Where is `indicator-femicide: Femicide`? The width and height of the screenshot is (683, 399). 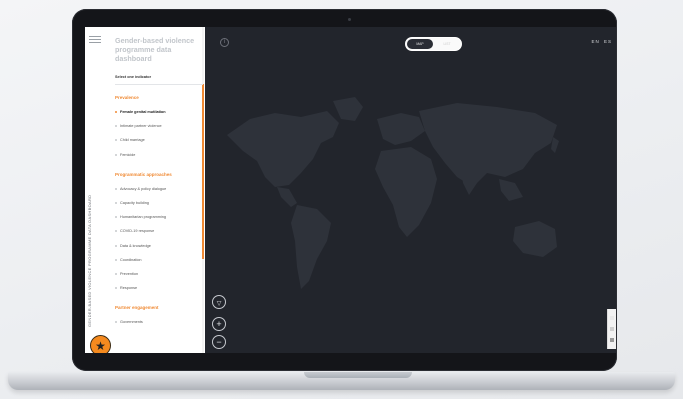 indicator-femicide: Femicide is located at coordinates (159, 155).